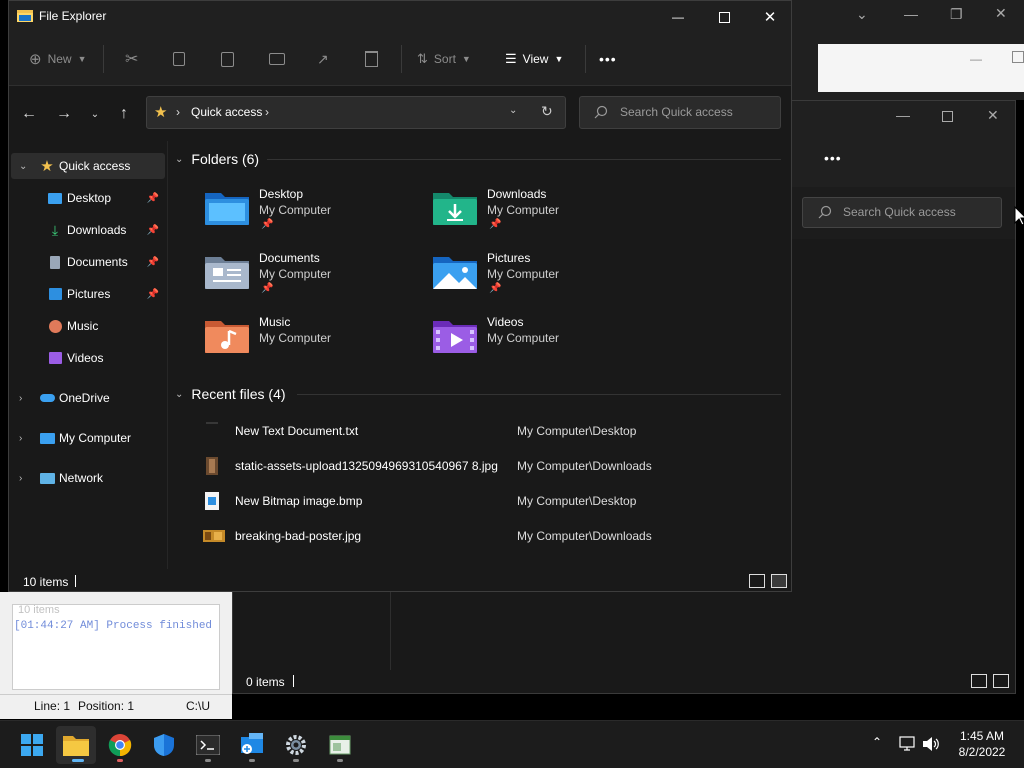  What do you see at coordinates (277, 59) in the screenshot?
I see `rename-button` at bounding box center [277, 59].